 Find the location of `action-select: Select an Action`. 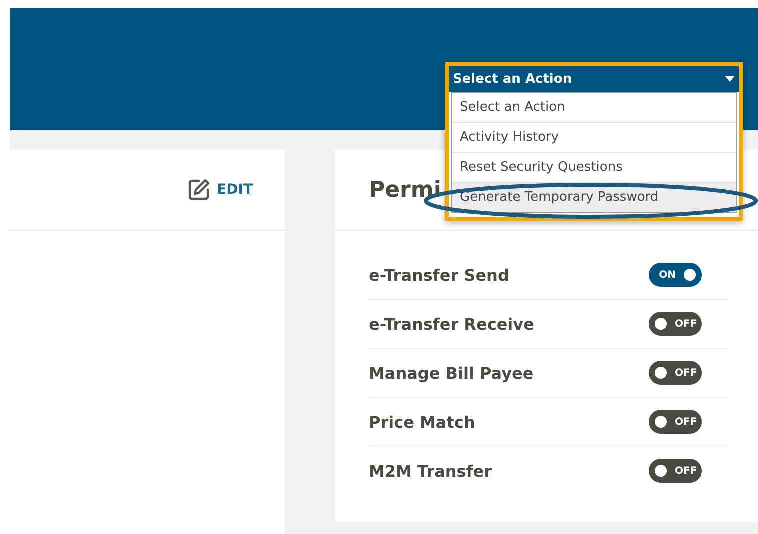

action-select: Select an Action is located at coordinates (594, 79).